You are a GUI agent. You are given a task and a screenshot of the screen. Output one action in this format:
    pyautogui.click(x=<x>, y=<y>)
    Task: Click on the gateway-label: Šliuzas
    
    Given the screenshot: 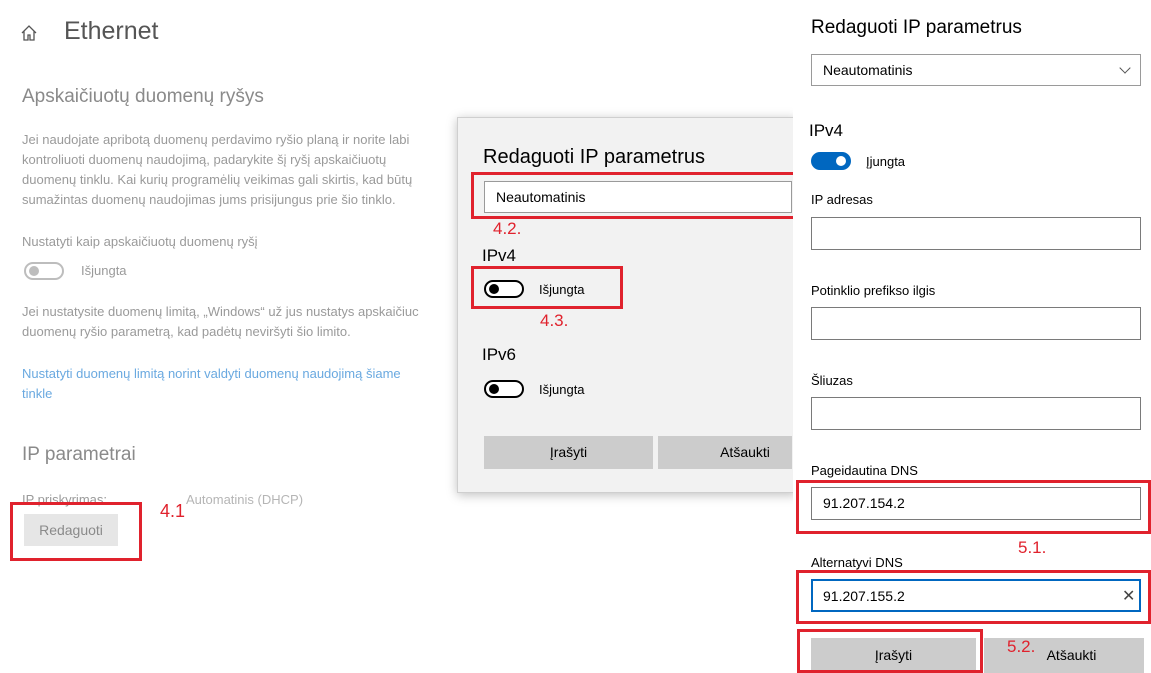 What is the action you would take?
    pyautogui.click(x=832, y=380)
    